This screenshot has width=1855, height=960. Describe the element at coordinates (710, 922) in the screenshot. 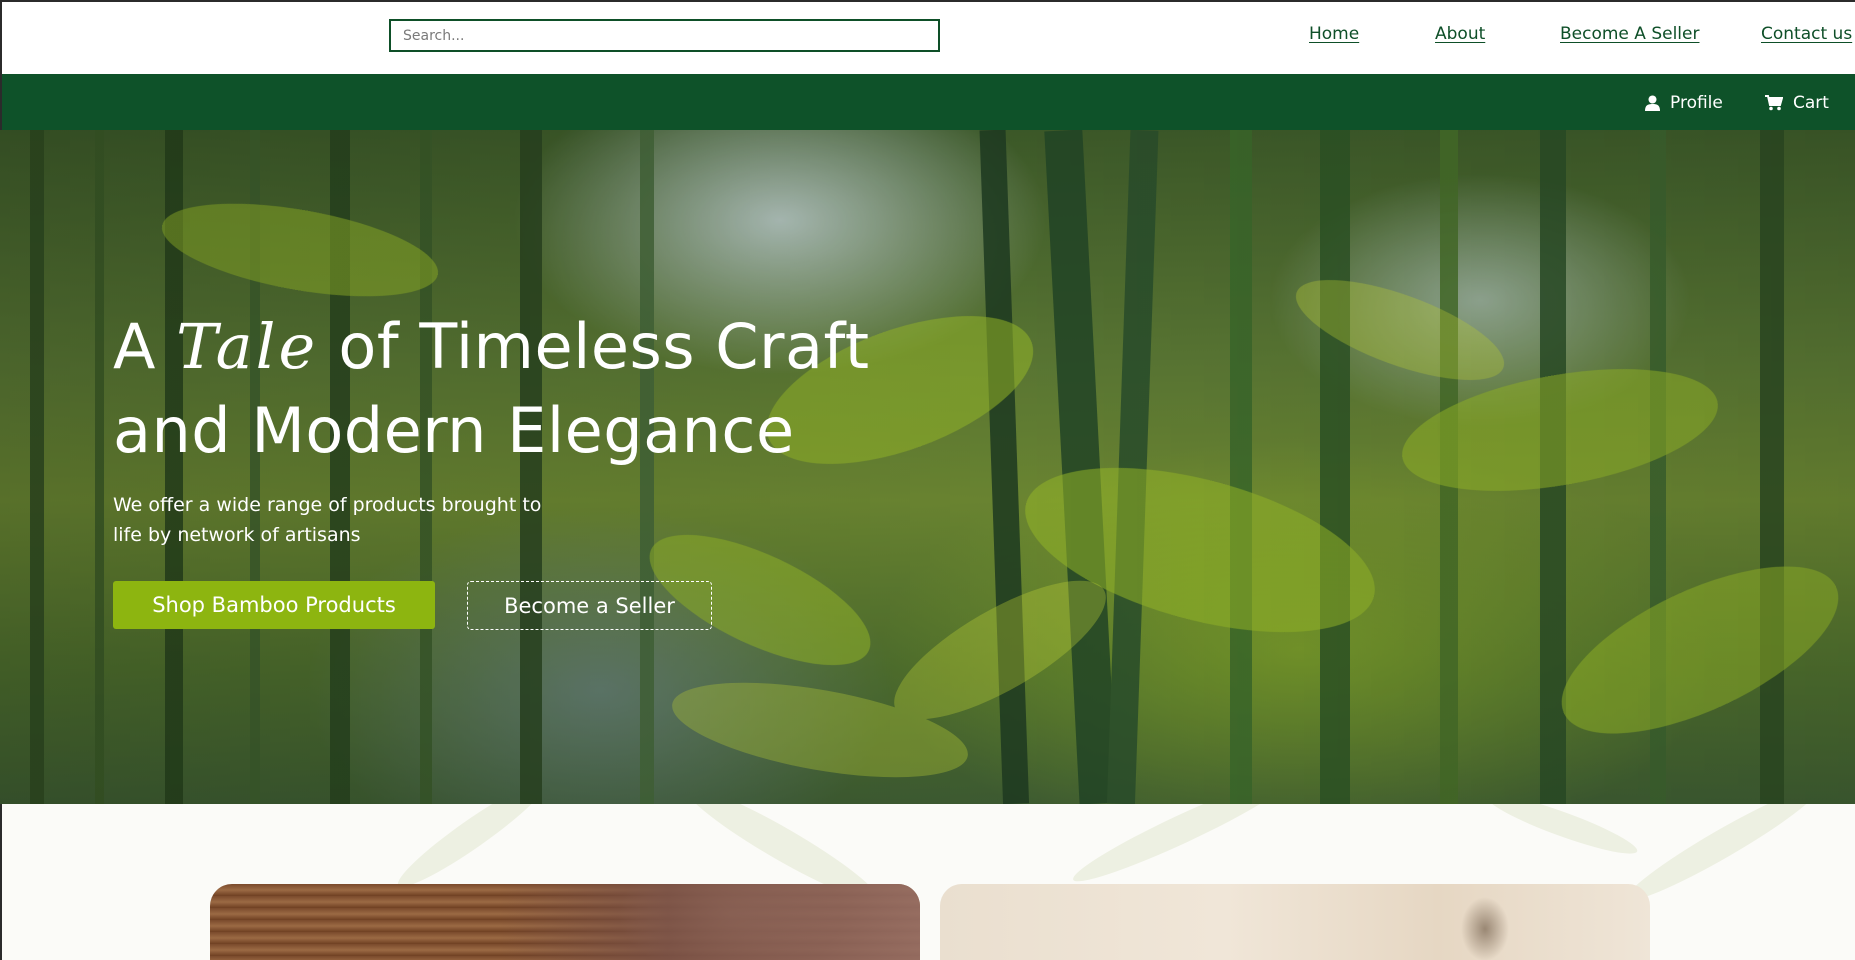

I see `product-card-shade` at that location.